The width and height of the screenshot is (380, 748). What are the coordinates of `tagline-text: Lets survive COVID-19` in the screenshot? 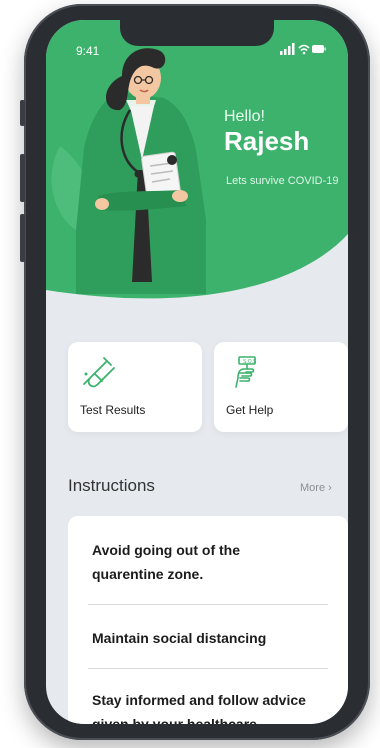 It's located at (282, 181).